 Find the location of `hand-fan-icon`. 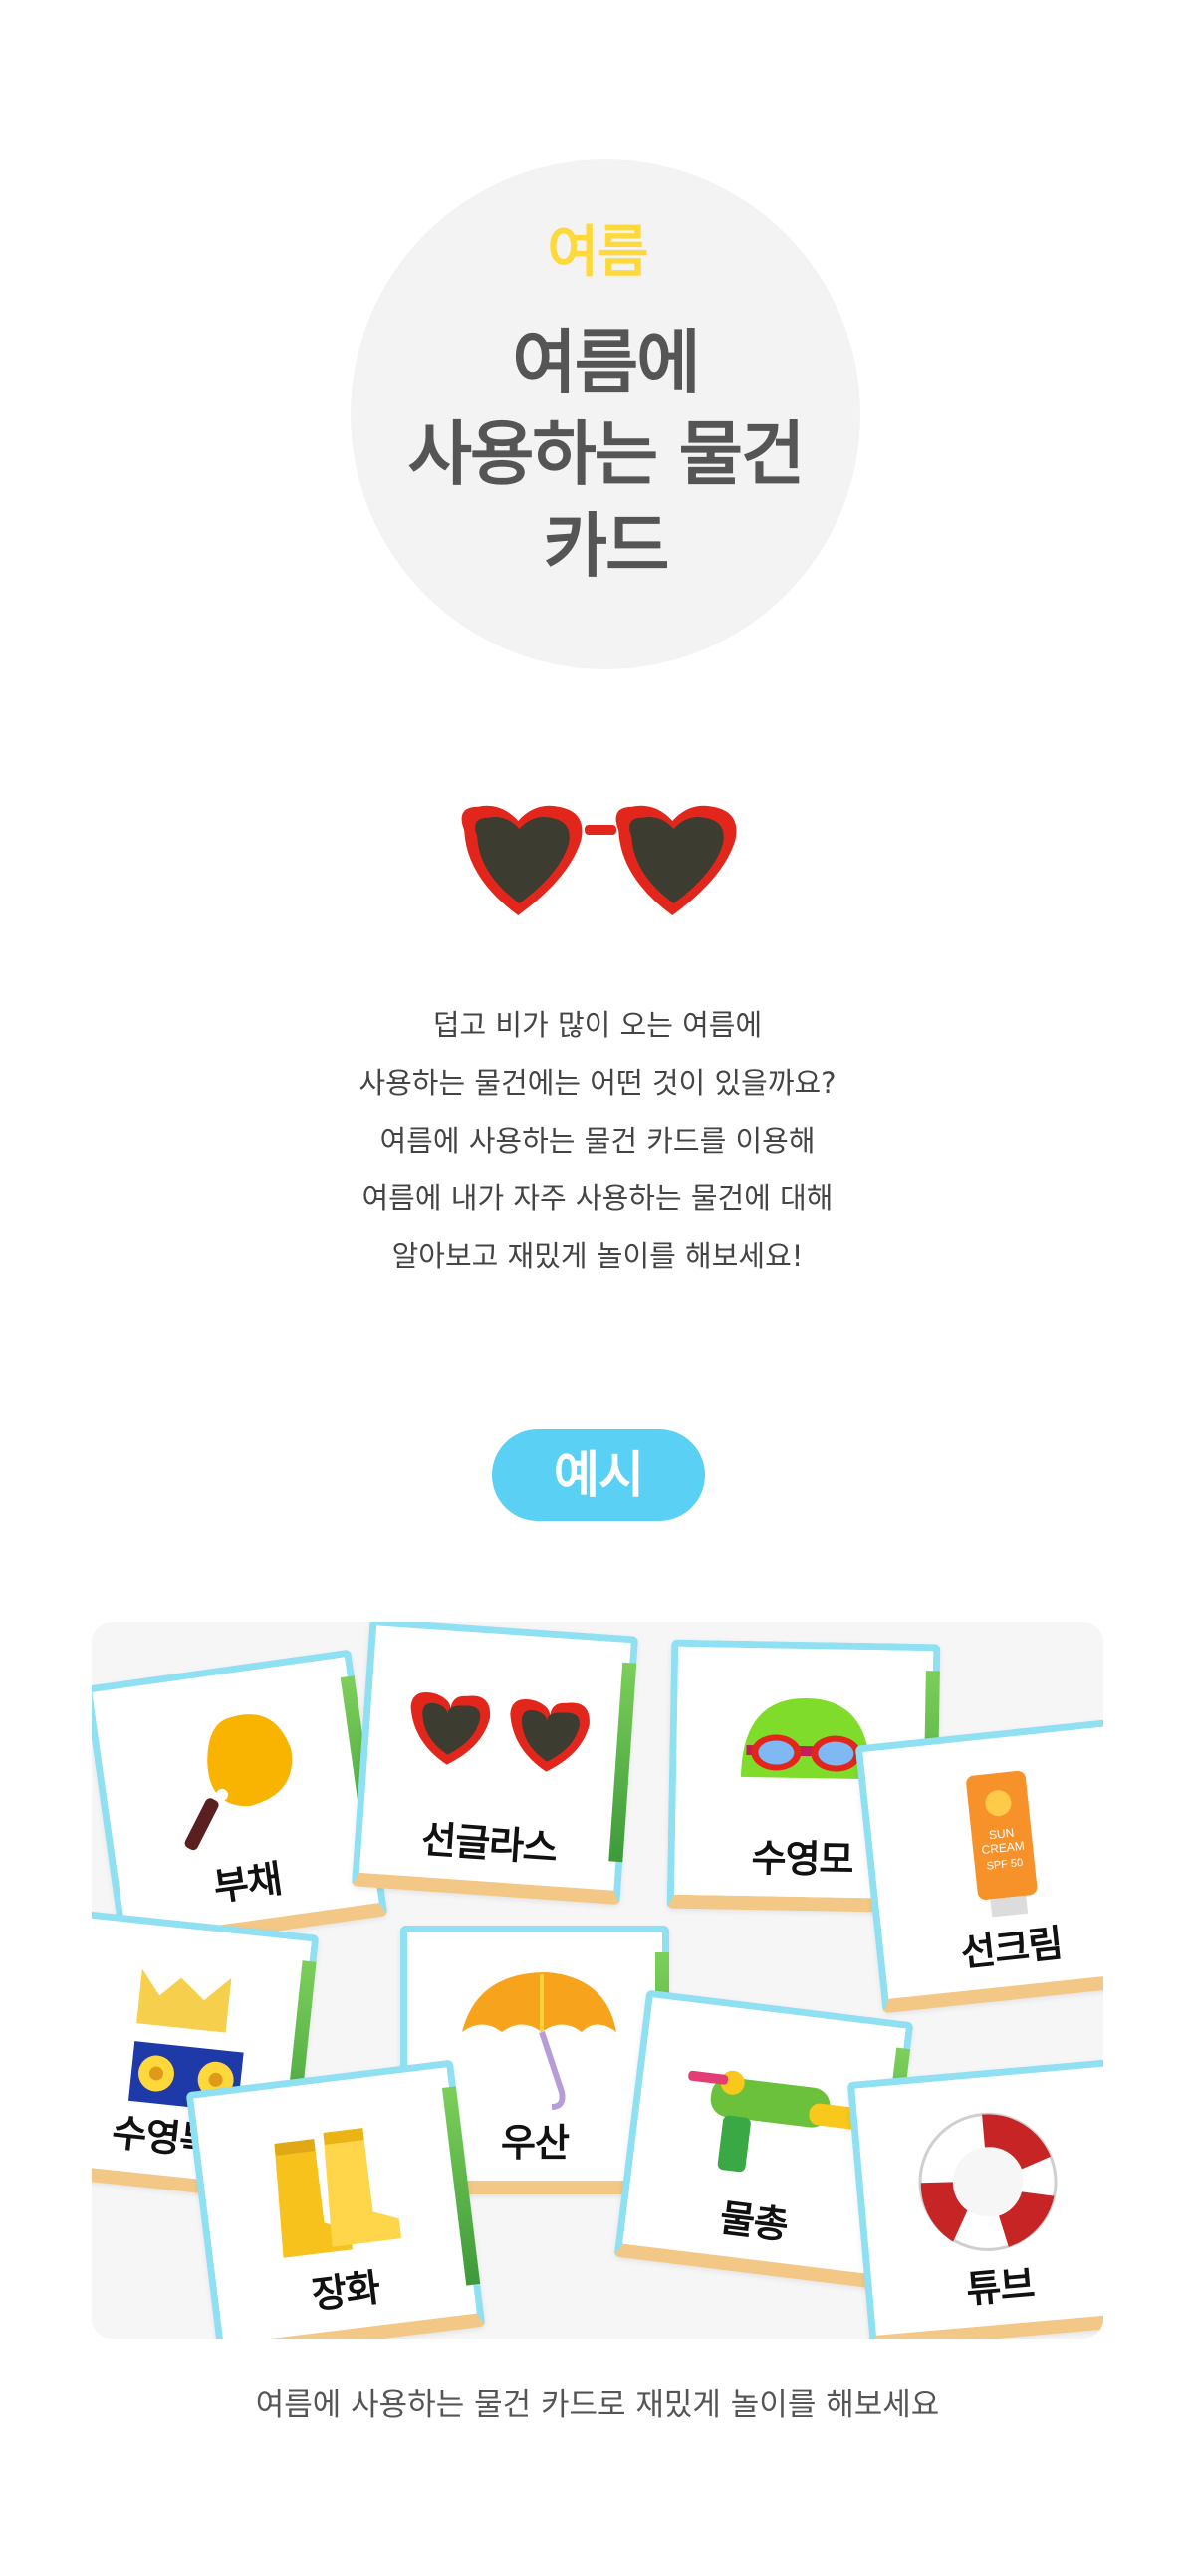

hand-fan-icon is located at coordinates (238, 1782).